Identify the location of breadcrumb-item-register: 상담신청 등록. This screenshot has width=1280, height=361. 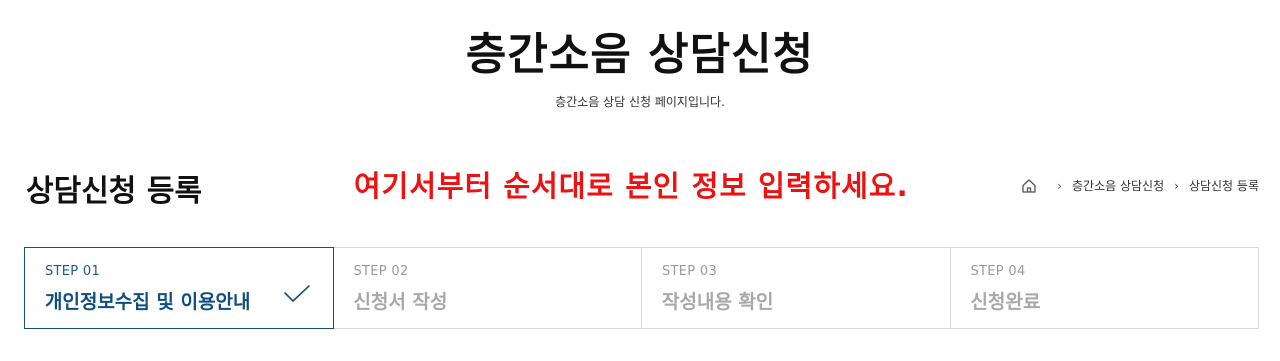
(1224, 185).